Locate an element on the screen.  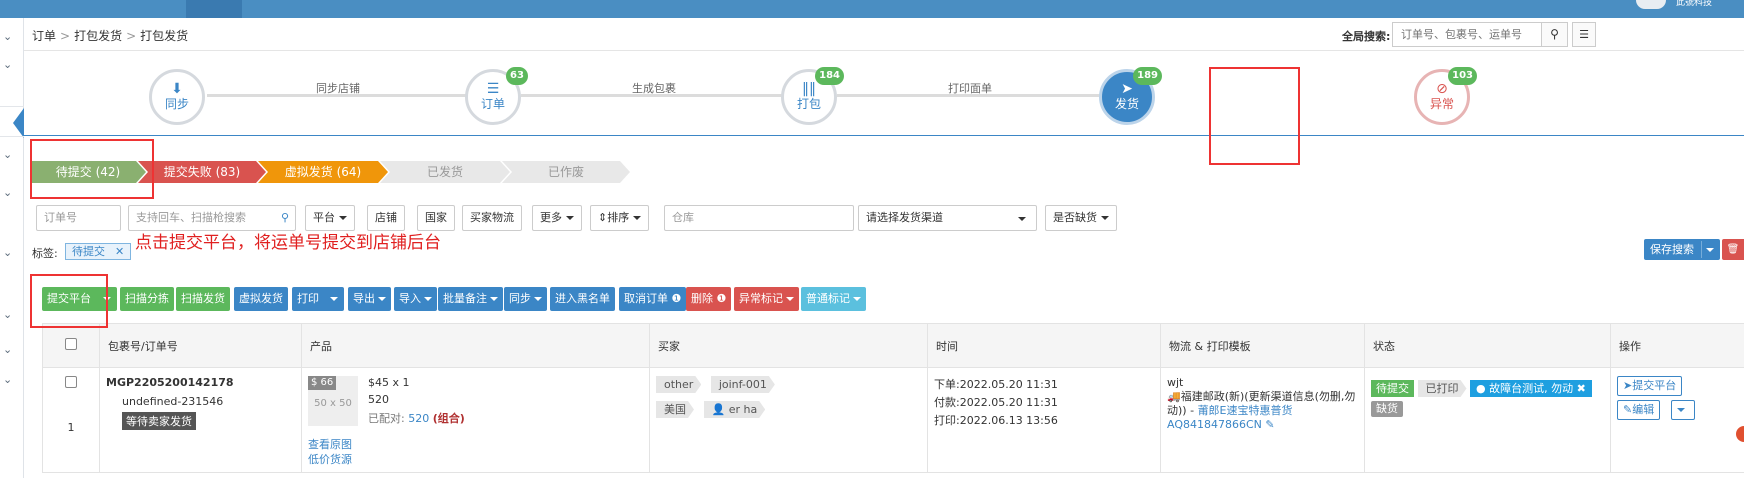
highlight-ship-step is located at coordinates (1254, 116).